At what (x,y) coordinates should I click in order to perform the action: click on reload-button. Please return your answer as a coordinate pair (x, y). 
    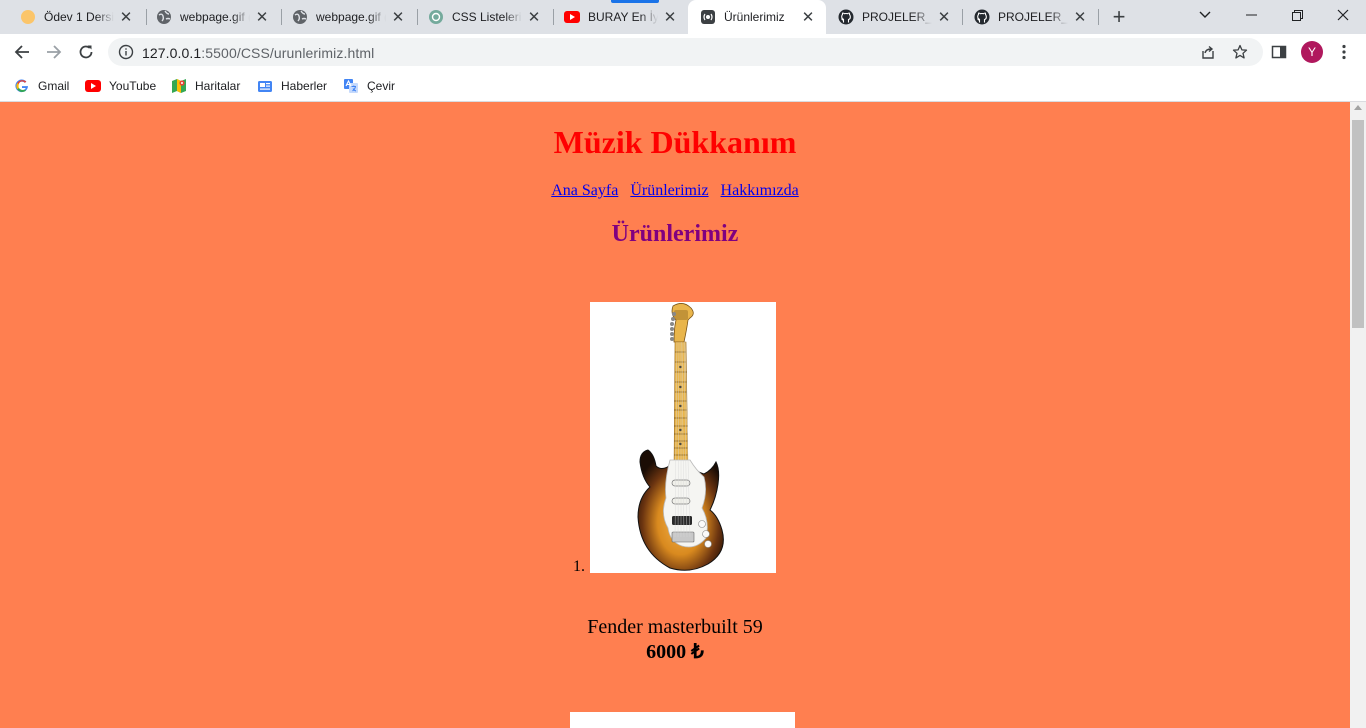
    Looking at the image, I should click on (86, 52).